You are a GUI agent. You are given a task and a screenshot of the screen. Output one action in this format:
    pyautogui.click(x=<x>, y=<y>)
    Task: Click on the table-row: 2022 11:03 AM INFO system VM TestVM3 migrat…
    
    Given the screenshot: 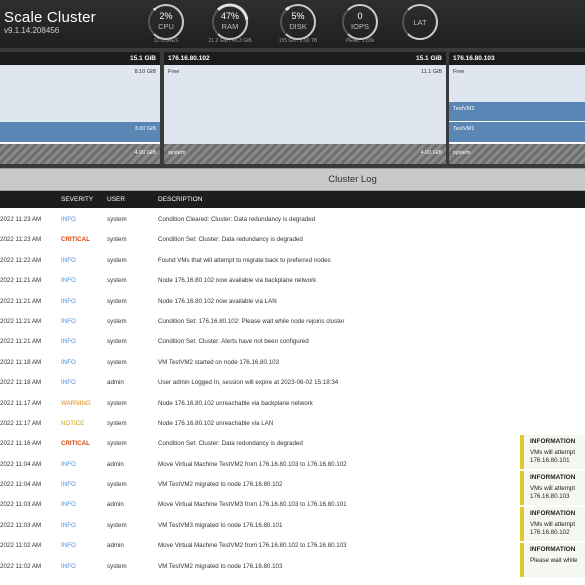 What is the action you would take?
    pyautogui.click(x=260, y=526)
    